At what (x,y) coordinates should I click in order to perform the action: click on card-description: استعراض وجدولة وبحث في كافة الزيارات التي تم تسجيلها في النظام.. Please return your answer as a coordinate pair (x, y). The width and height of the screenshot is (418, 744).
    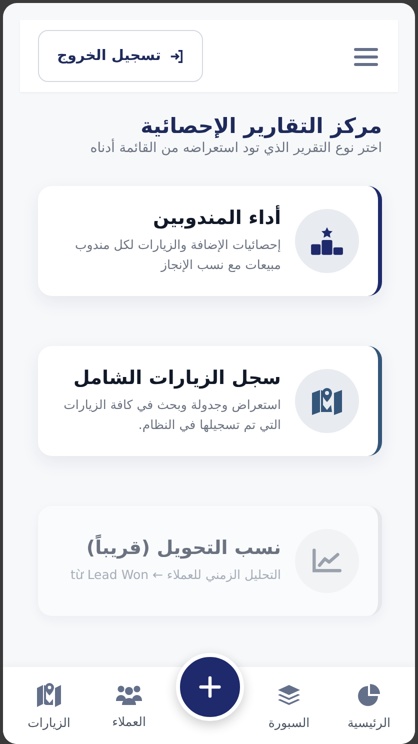
    Looking at the image, I should click on (171, 415).